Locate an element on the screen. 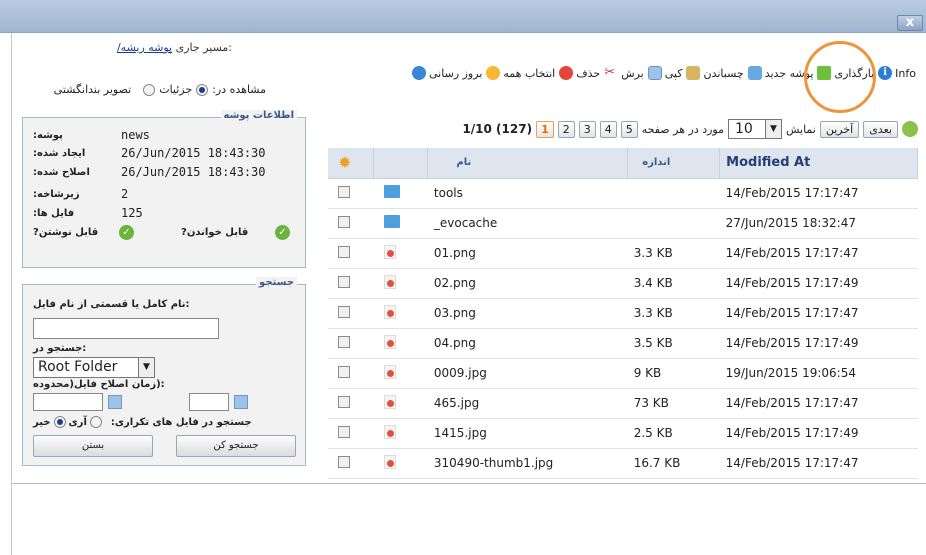 The image size is (926, 555). size-header: اندازه is located at coordinates (674, 163).